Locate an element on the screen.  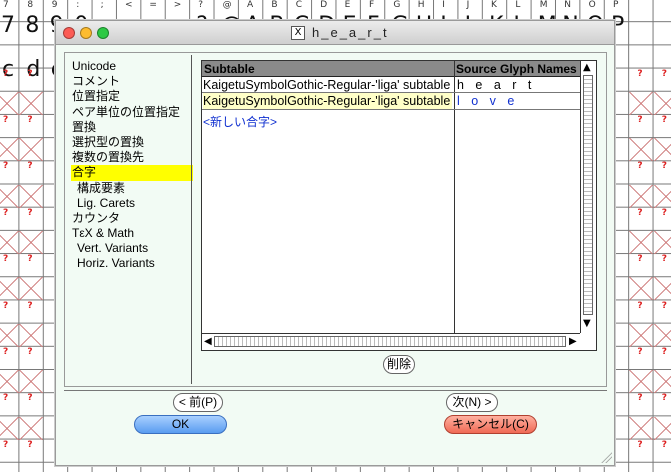
sidebar-item: Unicode is located at coordinates (132, 66).